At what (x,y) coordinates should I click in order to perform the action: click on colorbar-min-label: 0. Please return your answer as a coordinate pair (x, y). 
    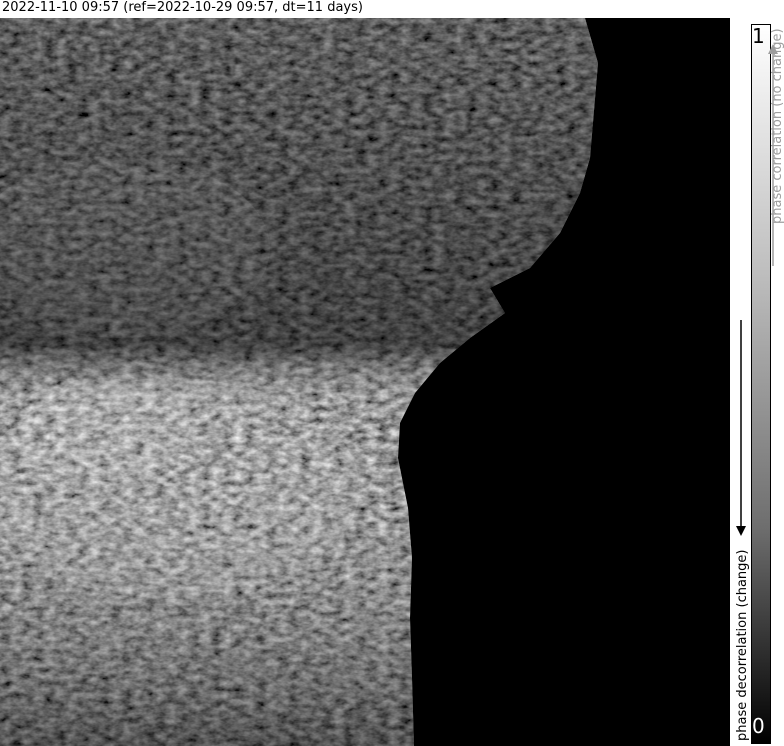
    Looking at the image, I should click on (758, 726).